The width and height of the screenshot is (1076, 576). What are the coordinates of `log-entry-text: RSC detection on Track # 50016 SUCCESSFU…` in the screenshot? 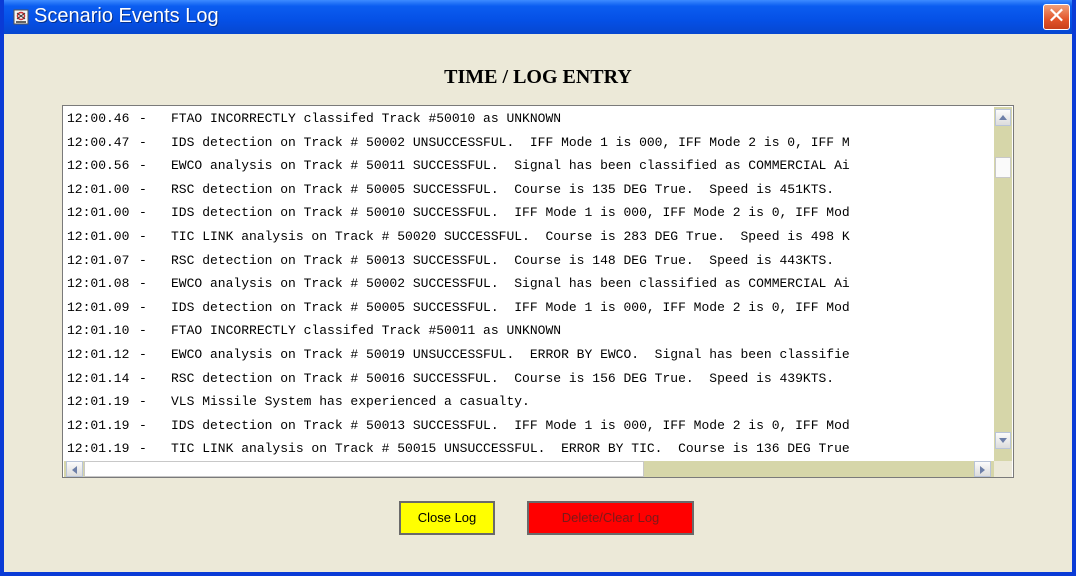 It's located at (503, 378).